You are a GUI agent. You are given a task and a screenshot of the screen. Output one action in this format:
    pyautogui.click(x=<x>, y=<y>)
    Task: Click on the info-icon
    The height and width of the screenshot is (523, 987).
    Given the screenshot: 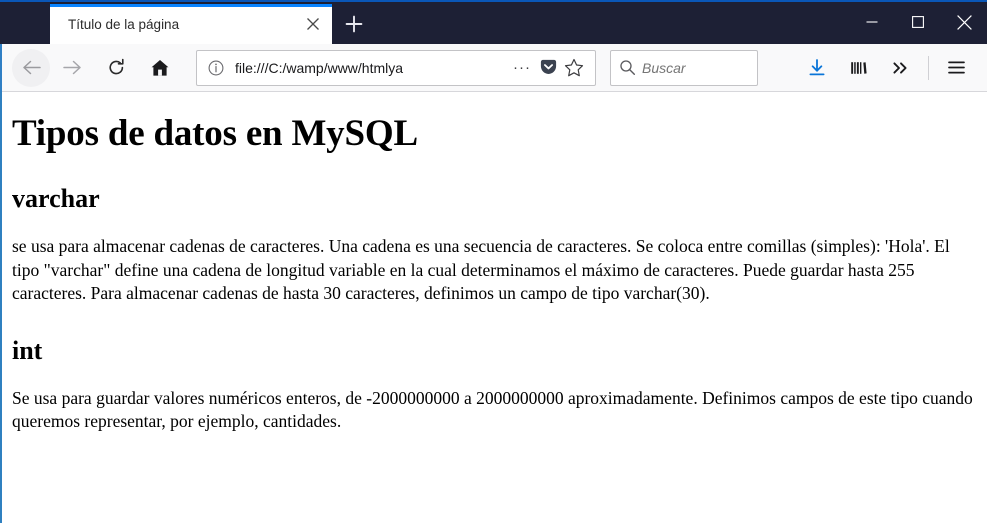 What is the action you would take?
    pyautogui.click(x=216, y=68)
    